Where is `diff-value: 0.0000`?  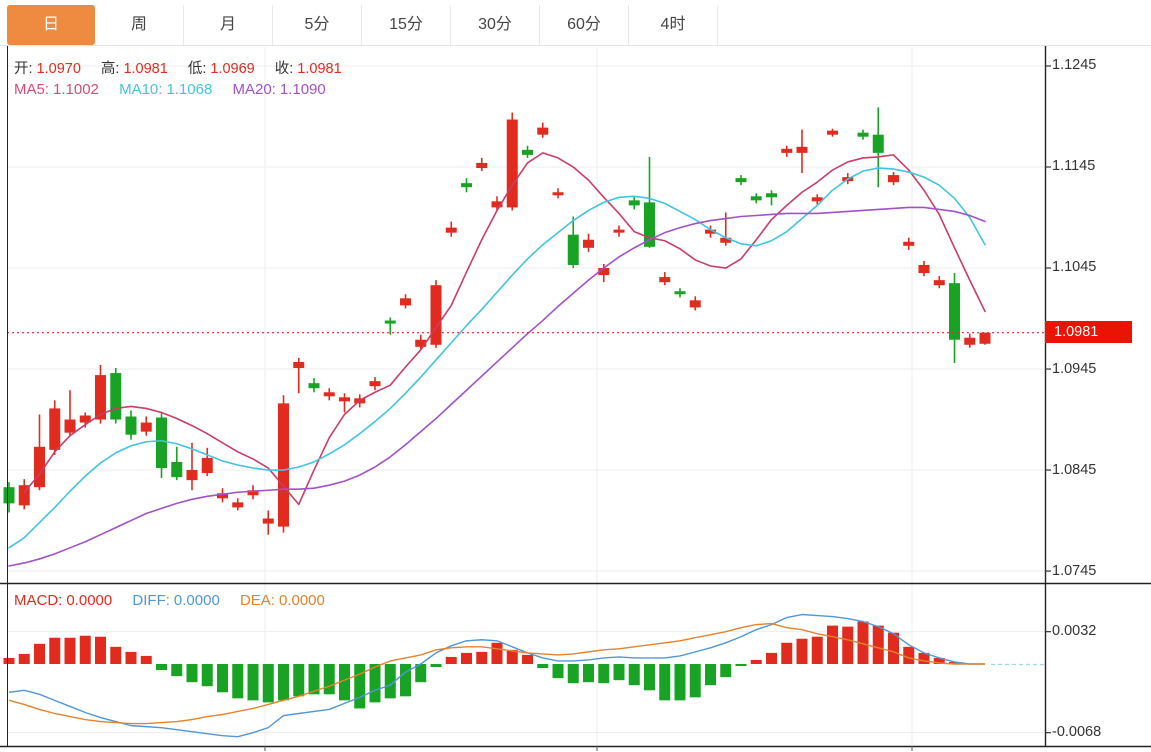 diff-value: 0.0000 is located at coordinates (196, 600).